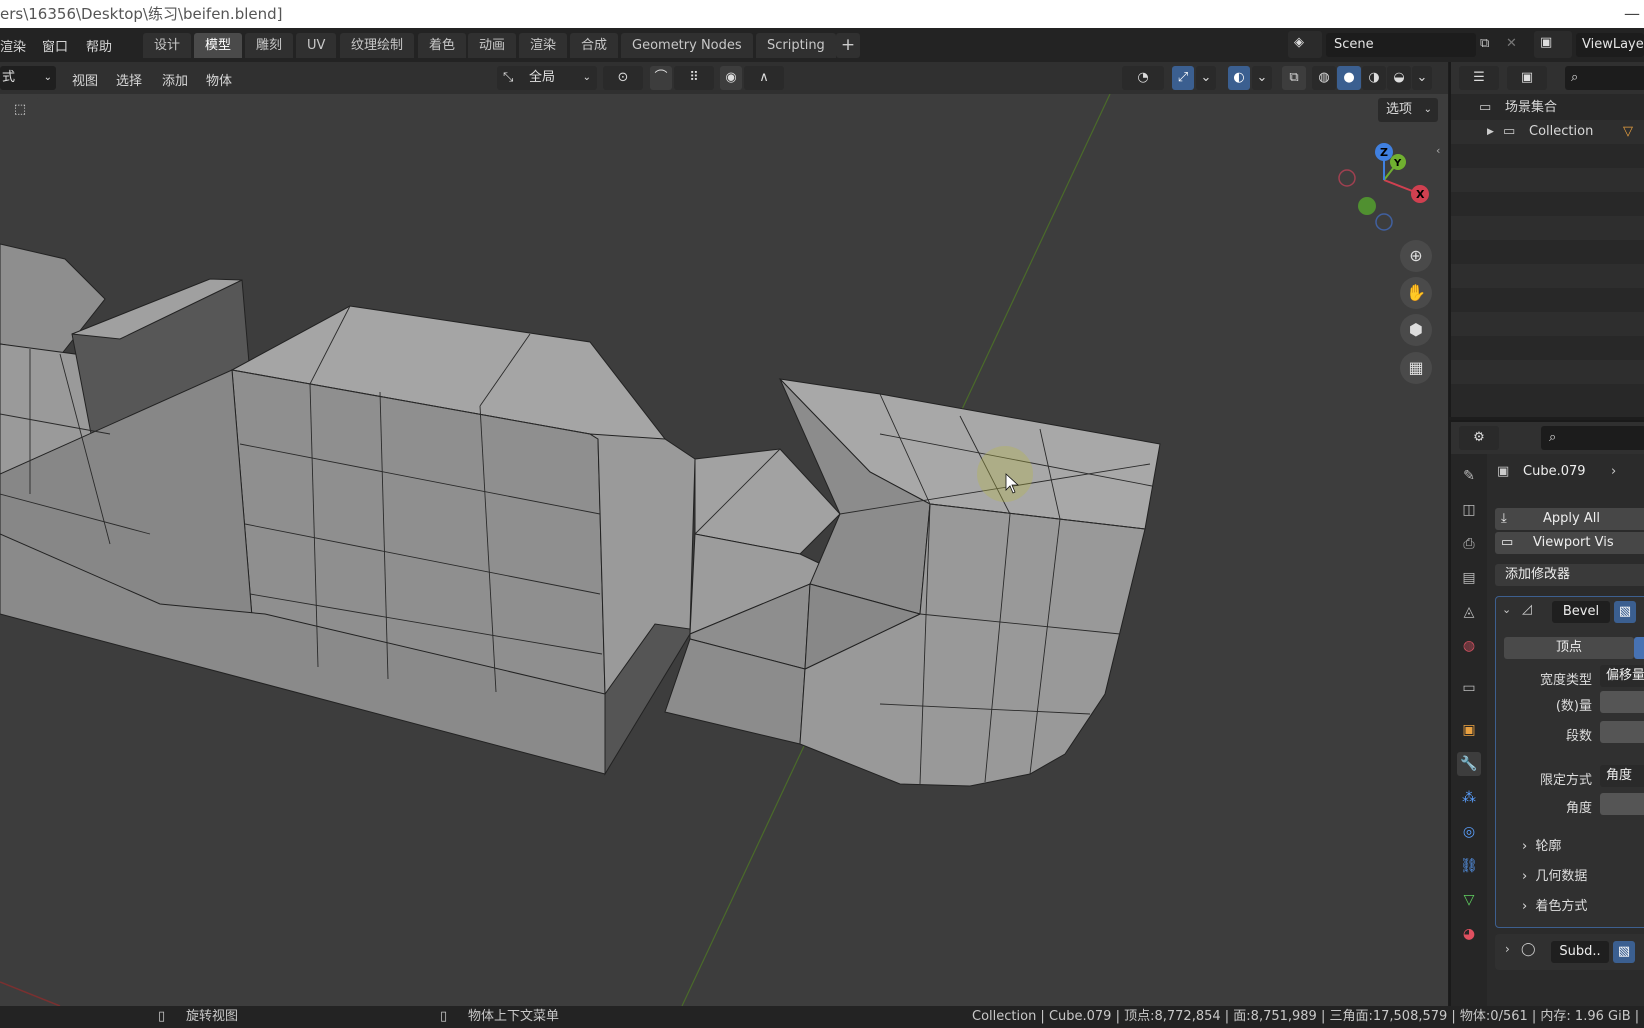  Describe the element at coordinates (1183, 78) in the screenshot. I see `gizmo-toggle-icon: ⤢` at that location.